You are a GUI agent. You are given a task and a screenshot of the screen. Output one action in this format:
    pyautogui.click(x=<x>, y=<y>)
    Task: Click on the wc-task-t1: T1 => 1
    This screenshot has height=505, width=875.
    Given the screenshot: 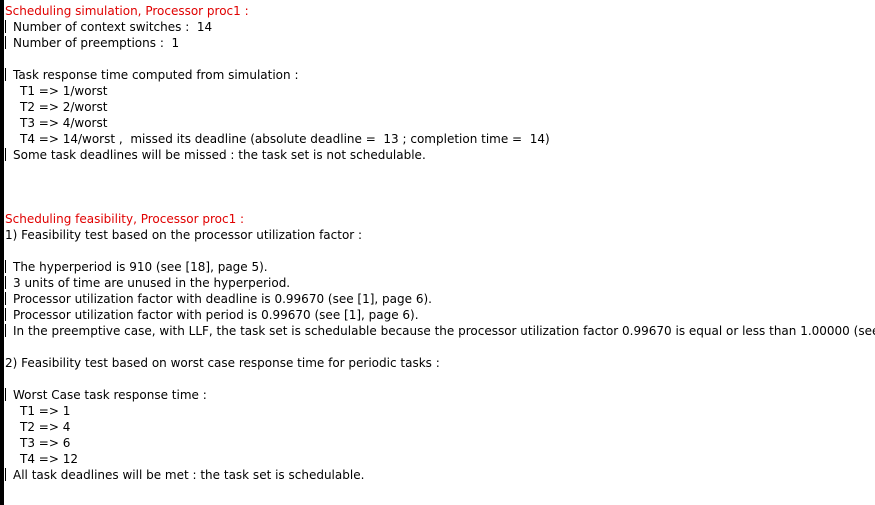 What is the action you would take?
    pyautogui.click(x=45, y=411)
    